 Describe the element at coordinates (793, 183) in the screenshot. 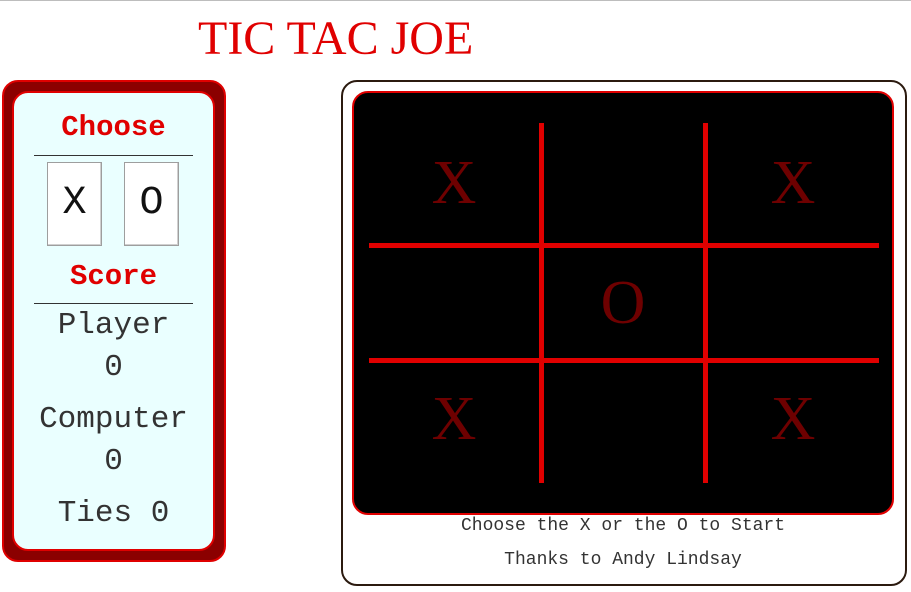

I see `board-cell-3: X` at that location.